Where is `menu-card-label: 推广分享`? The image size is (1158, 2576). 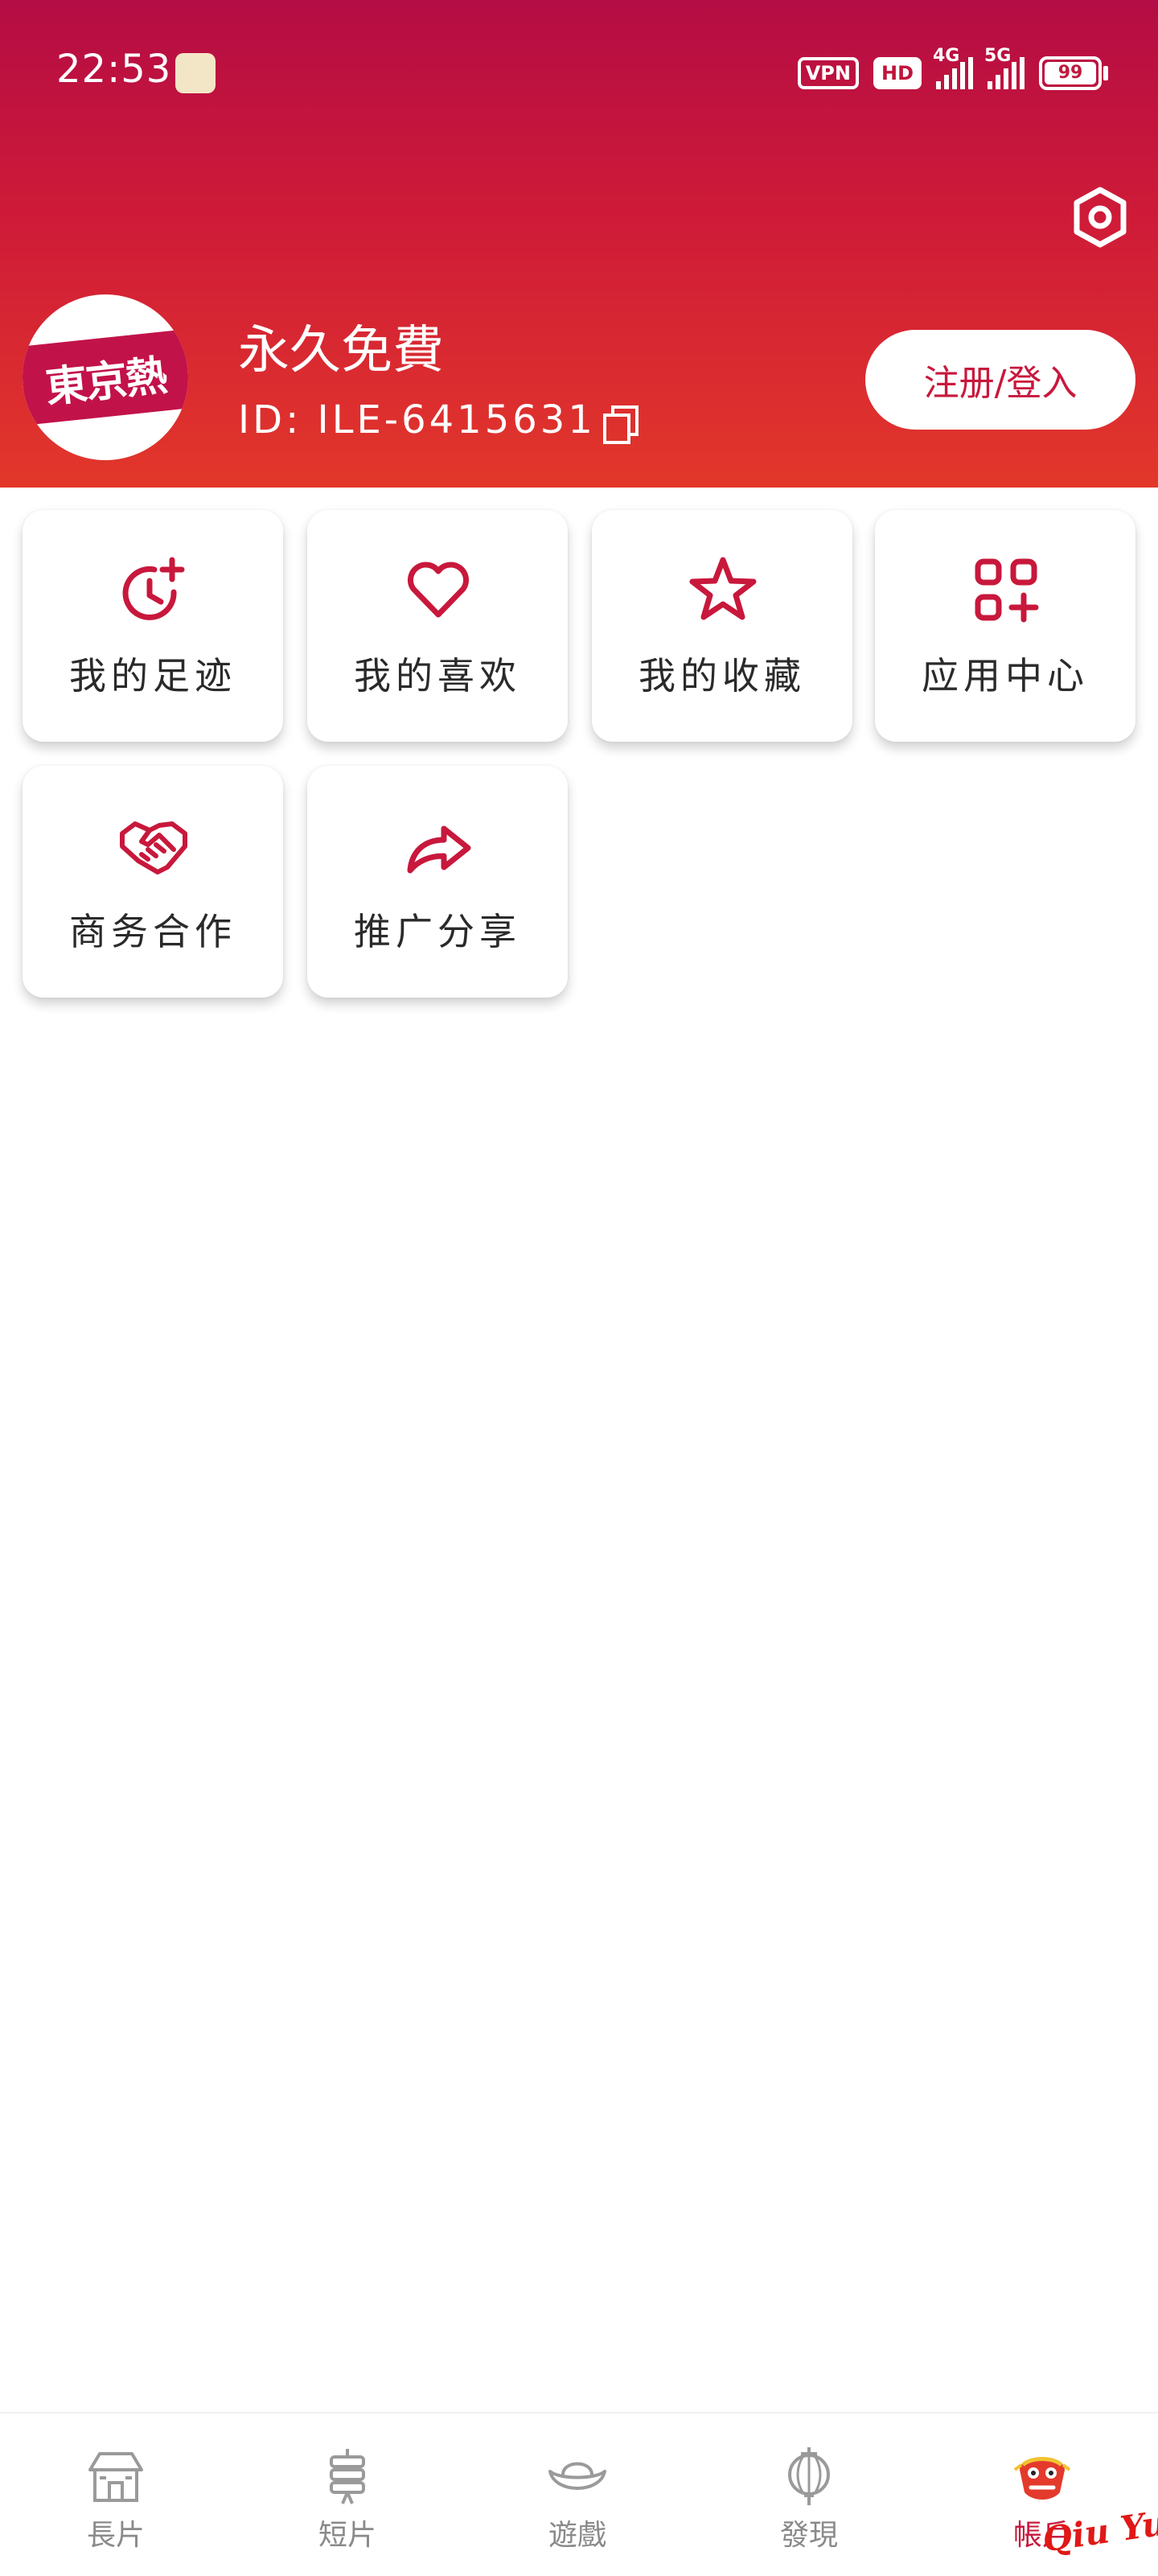
menu-card-label: 推广分享 is located at coordinates (437, 931).